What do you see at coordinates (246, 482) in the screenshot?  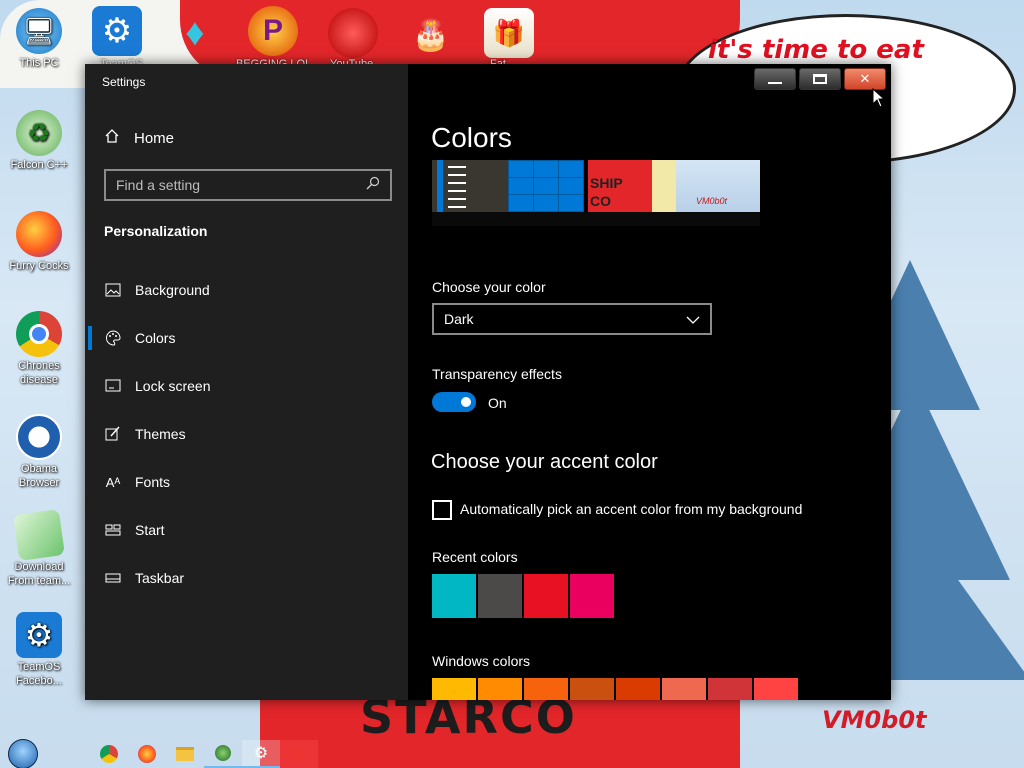 I see `sidebar-item-fonts: Aᴬ Fonts` at bounding box center [246, 482].